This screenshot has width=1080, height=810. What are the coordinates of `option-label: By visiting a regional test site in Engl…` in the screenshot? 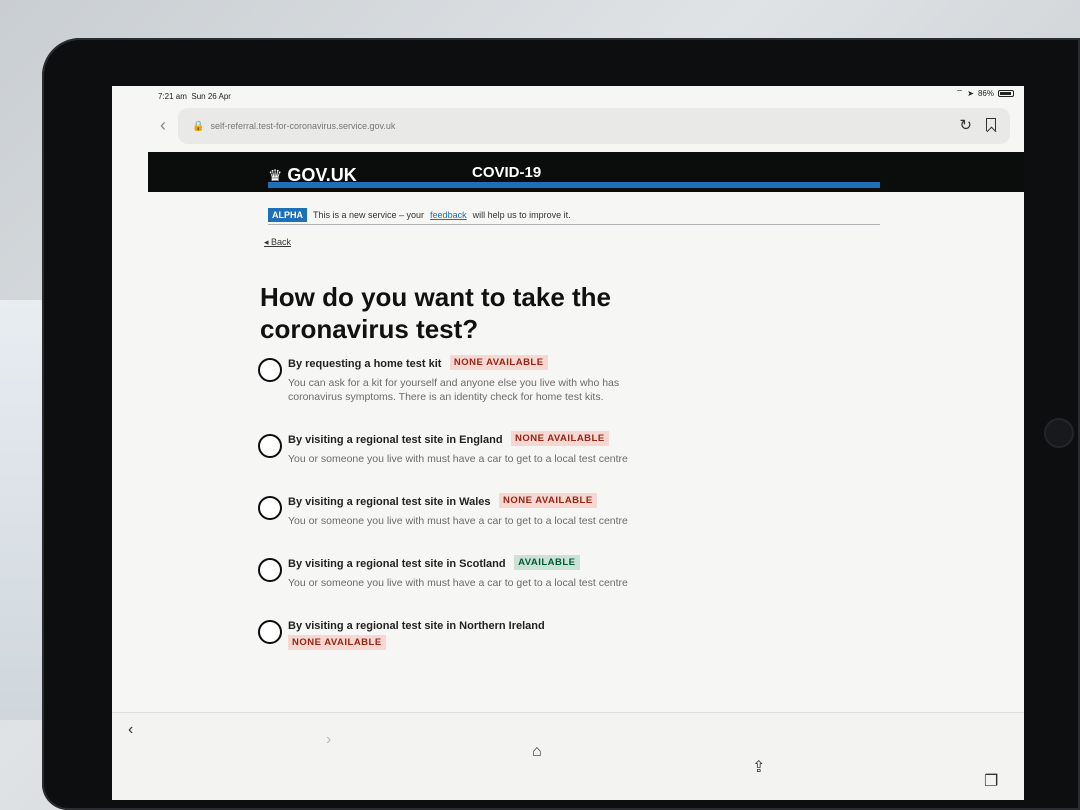 It's located at (395, 440).